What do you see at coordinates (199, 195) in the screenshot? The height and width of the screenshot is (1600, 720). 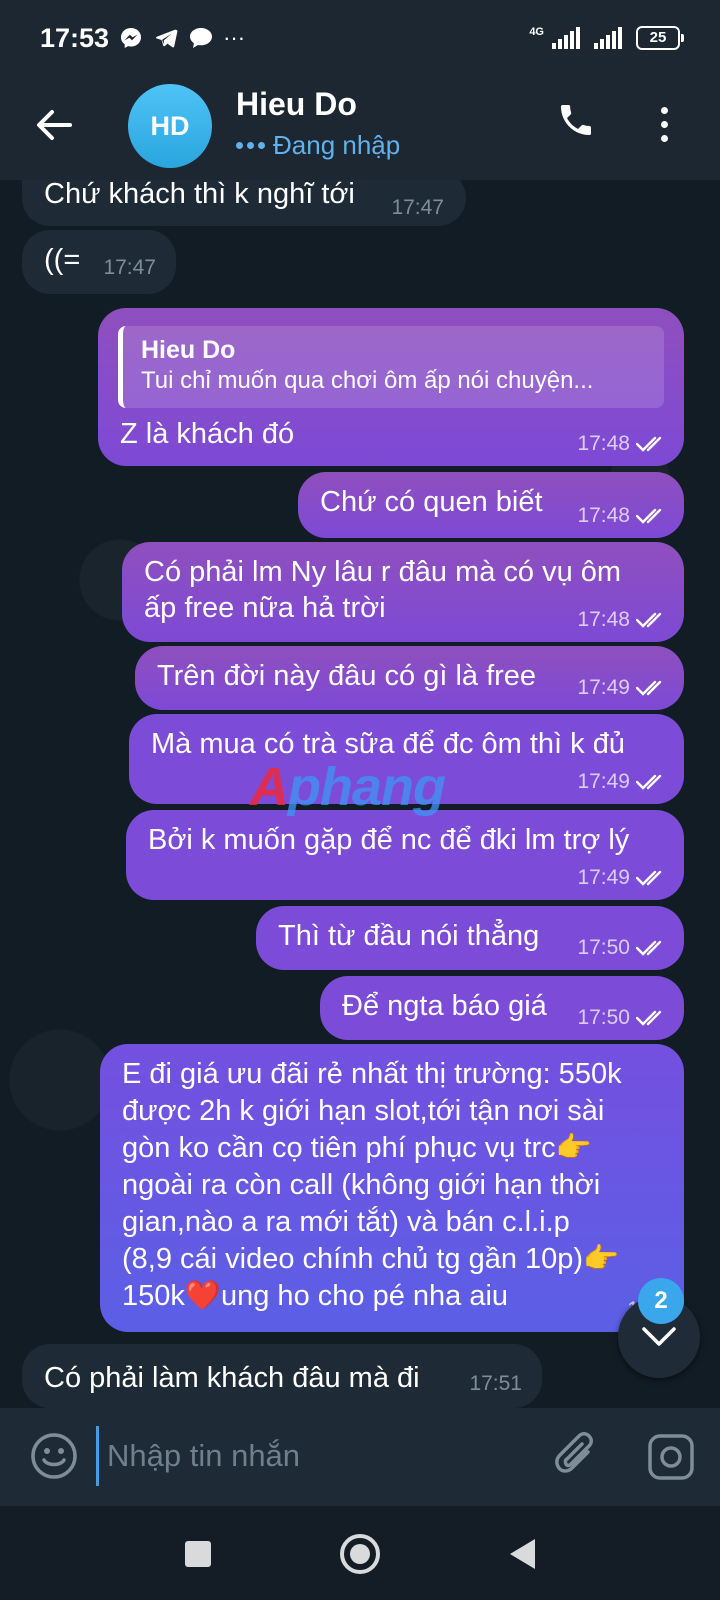 I see `message-text: Chứ khách thì k nghĩ tới` at bounding box center [199, 195].